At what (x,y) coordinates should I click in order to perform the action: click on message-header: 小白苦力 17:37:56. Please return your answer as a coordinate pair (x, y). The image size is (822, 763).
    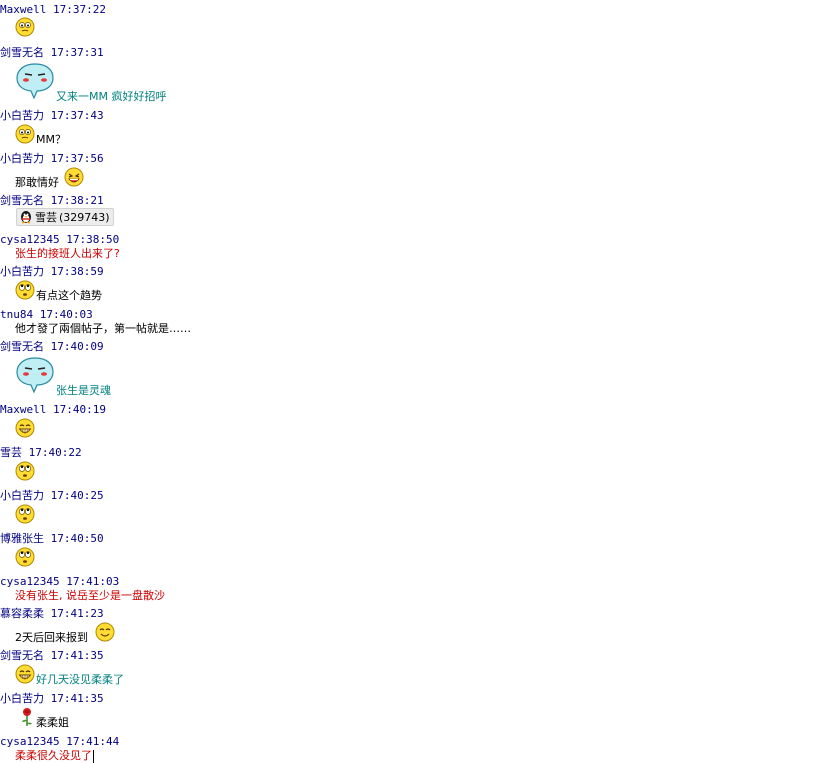
    Looking at the image, I should click on (52, 158).